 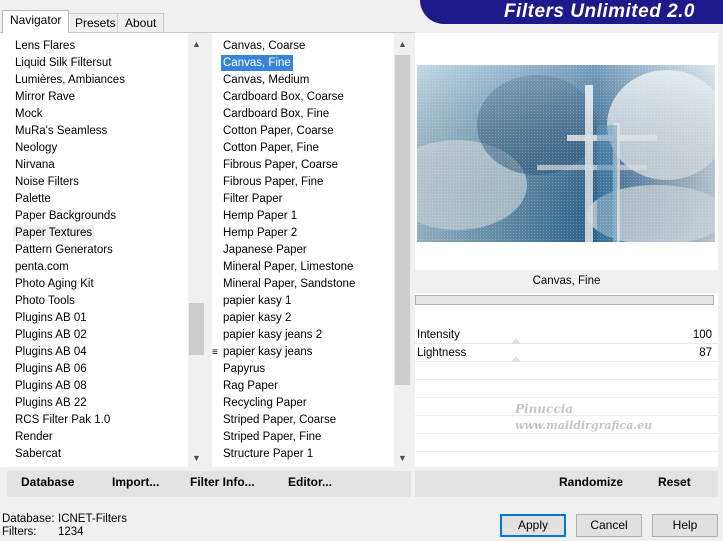 What do you see at coordinates (93, 114) in the screenshot?
I see `list-item: Mock` at bounding box center [93, 114].